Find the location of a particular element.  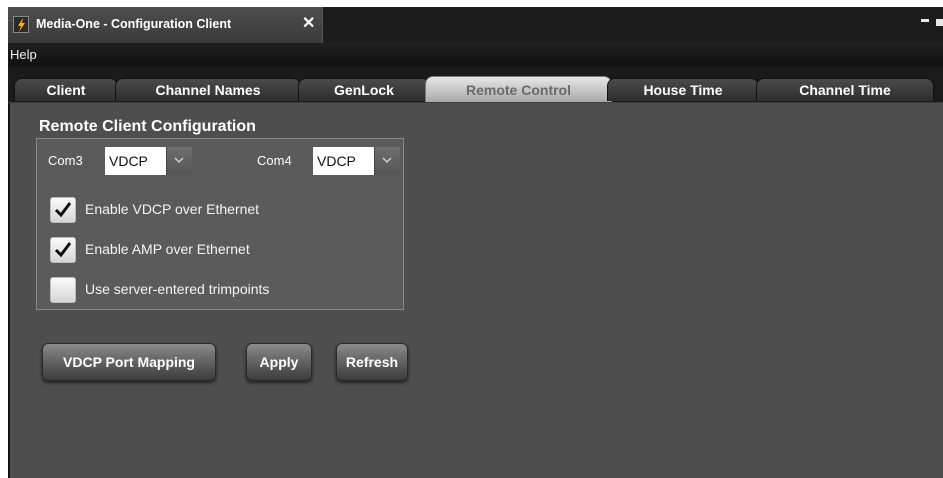

com3-select: VDCP is located at coordinates (148, 161).